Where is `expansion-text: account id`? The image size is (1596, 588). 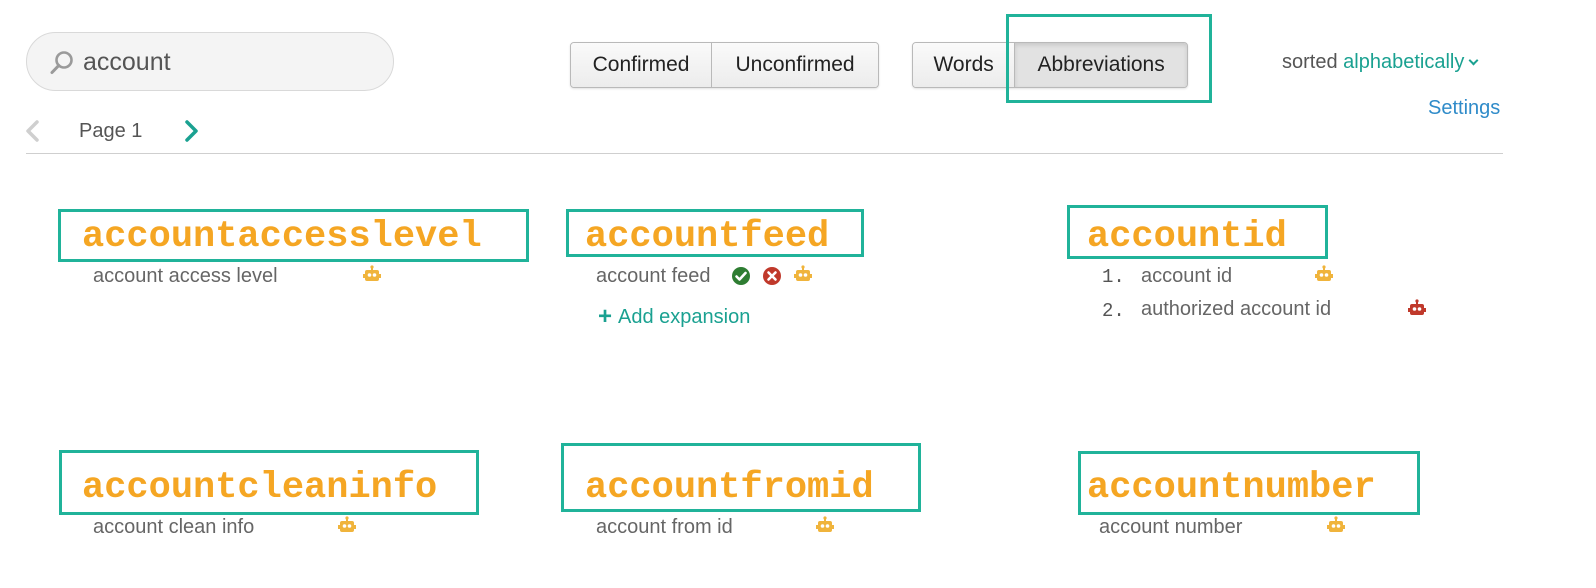 expansion-text: account id is located at coordinates (1187, 276).